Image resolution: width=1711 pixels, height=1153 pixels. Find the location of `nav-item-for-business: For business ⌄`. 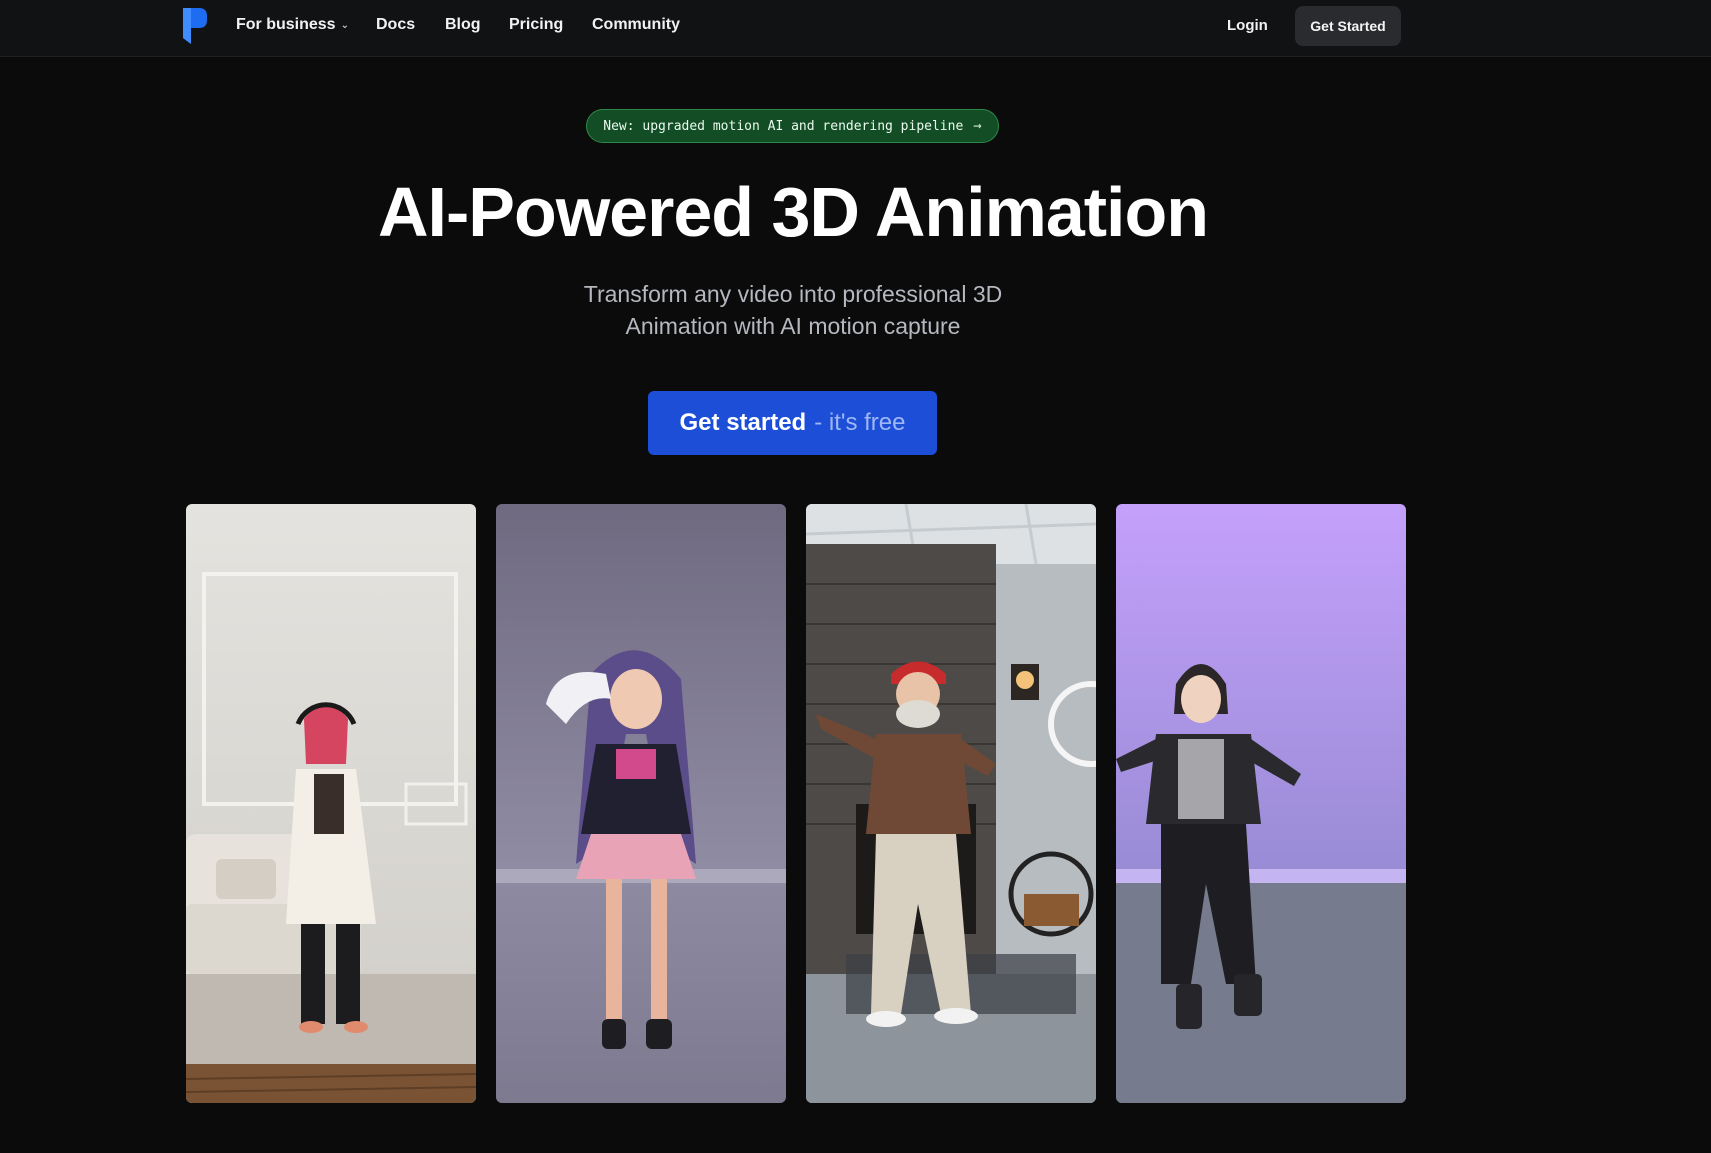

nav-item-for-business: For business ⌄ is located at coordinates (292, 26).